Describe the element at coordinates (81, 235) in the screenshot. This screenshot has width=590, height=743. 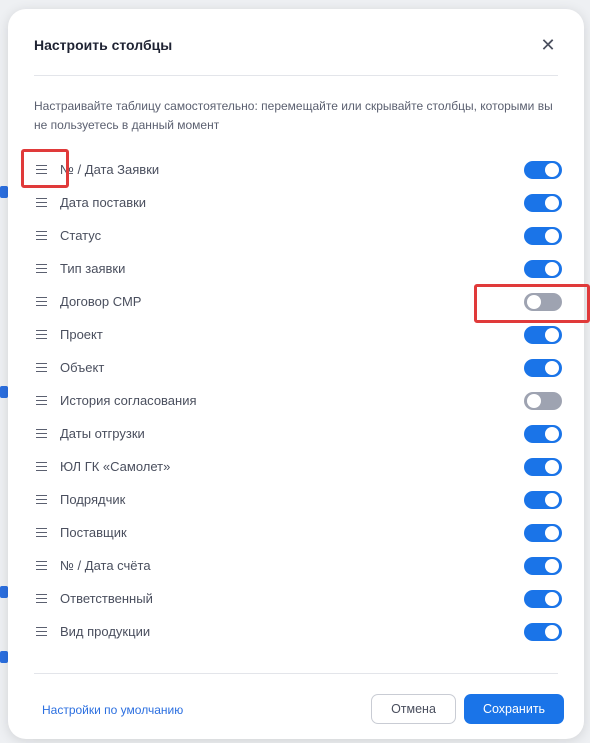
I see `column-label: Статус` at that location.